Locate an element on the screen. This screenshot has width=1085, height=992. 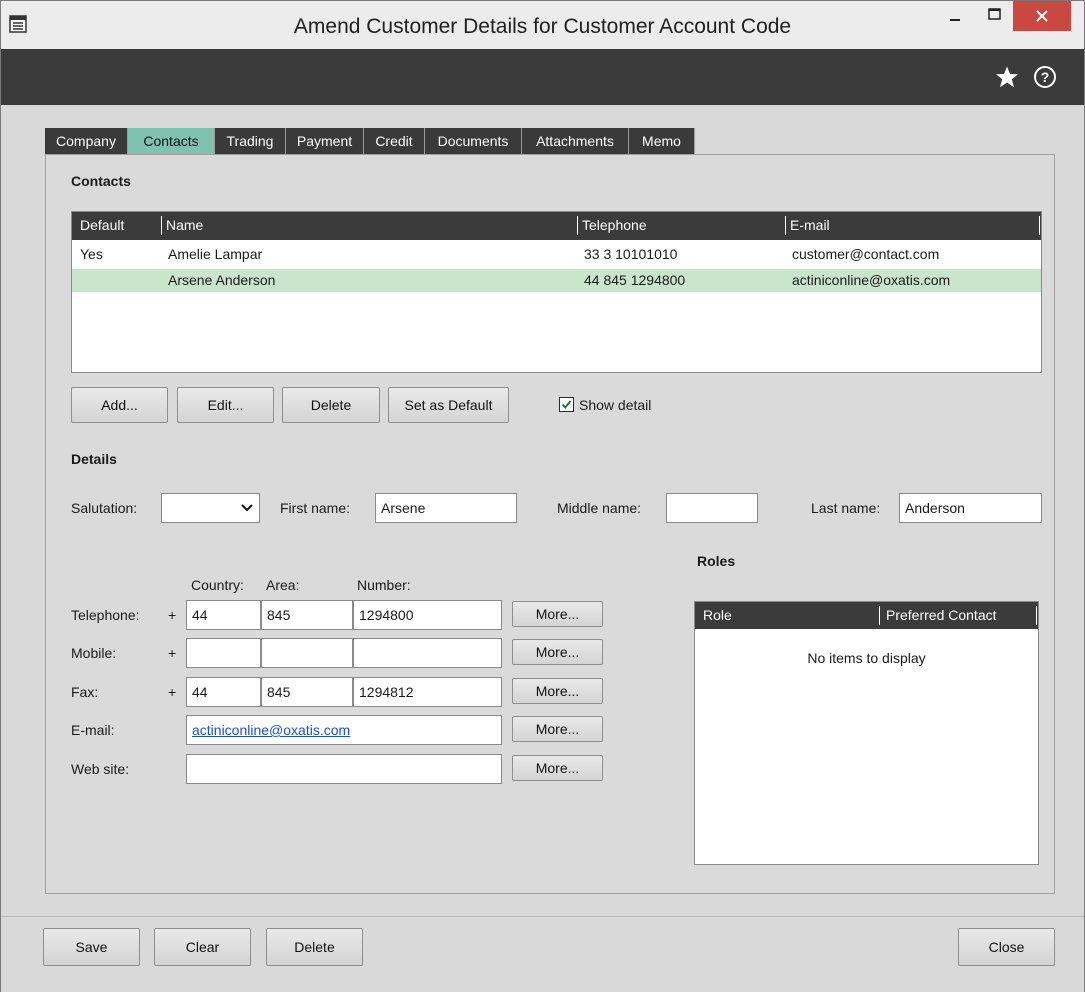
salutation-label: Salutation: is located at coordinates (104, 508).